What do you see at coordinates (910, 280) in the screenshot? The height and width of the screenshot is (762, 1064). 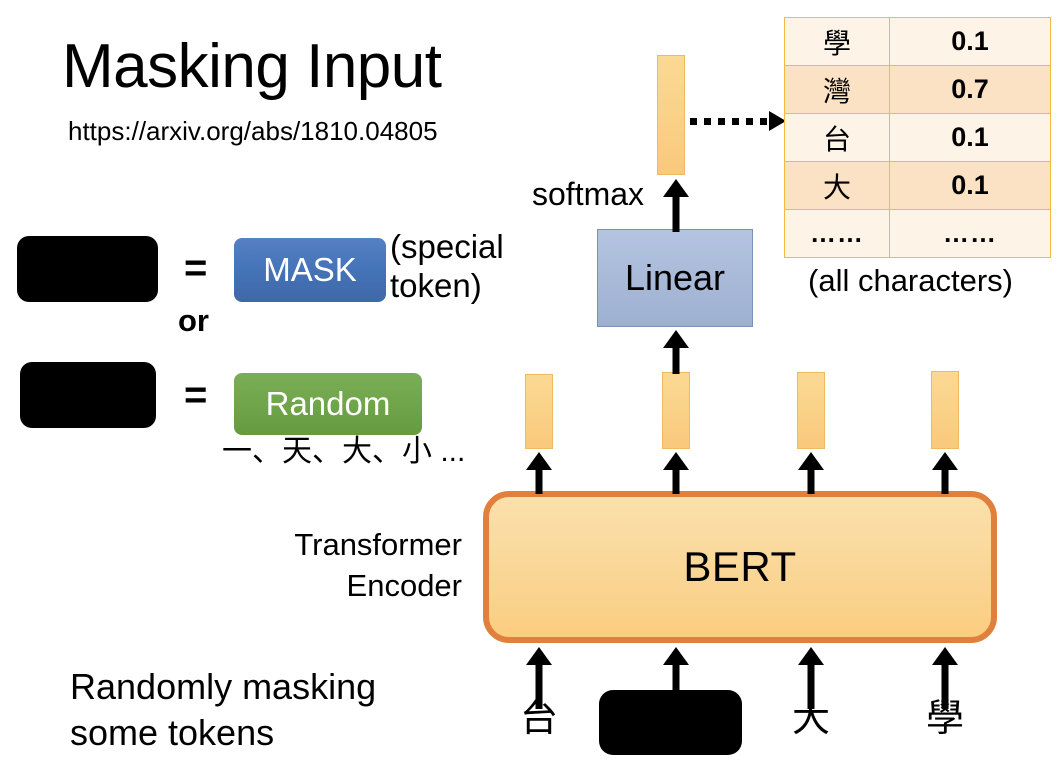 I see `all-characters-caption: (all characters)` at bounding box center [910, 280].